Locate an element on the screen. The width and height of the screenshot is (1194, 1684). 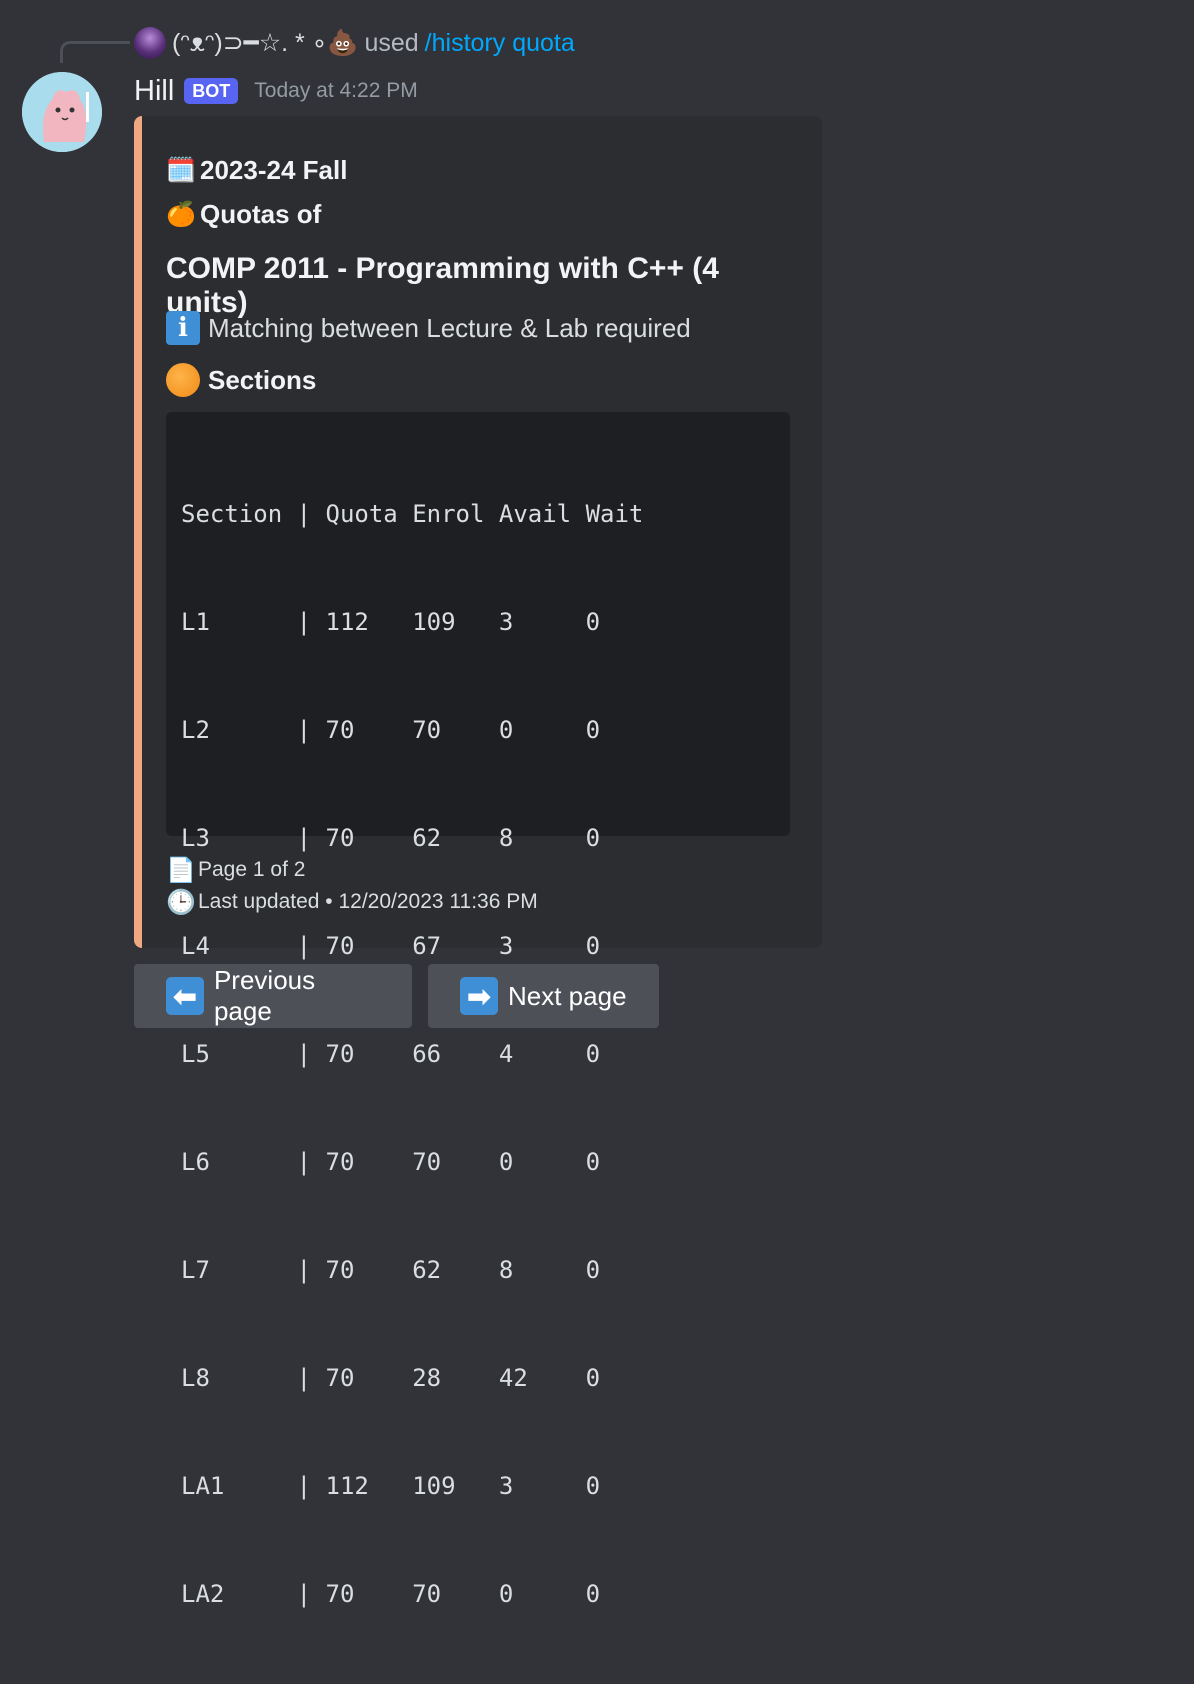
bot-username: Hill is located at coordinates (154, 91).